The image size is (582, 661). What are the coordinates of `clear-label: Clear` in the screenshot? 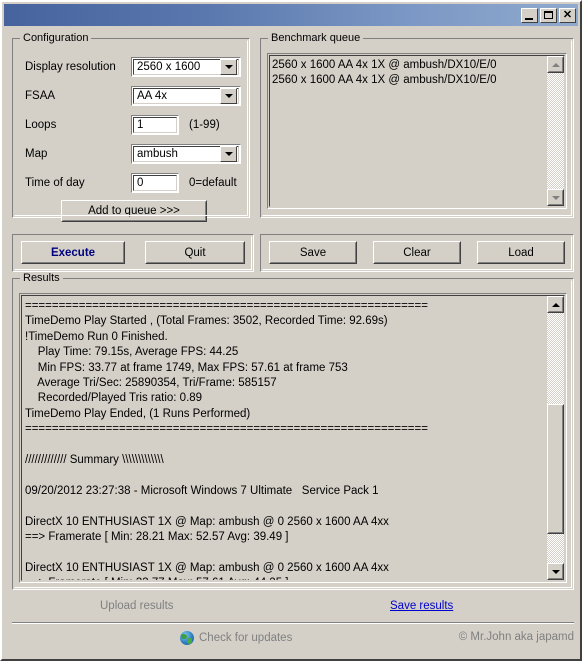 It's located at (417, 252).